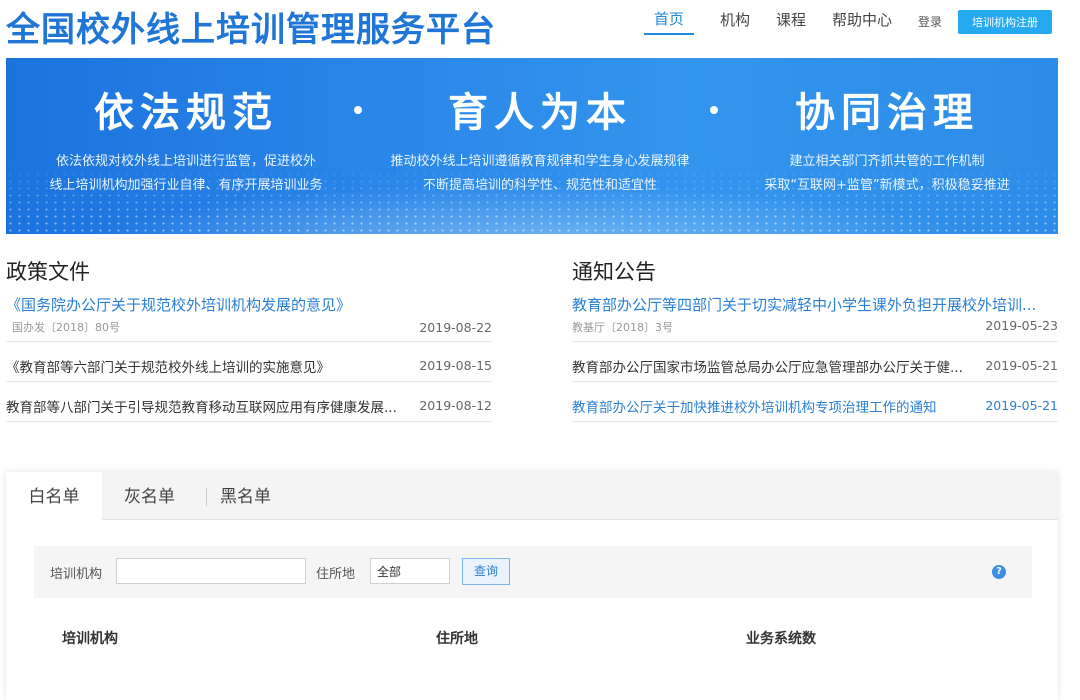 The height and width of the screenshot is (700, 1080). I want to click on news-title-link: 教育部办公厅关于加快推进校外培训机构专项治理工作的通知, so click(772, 406).